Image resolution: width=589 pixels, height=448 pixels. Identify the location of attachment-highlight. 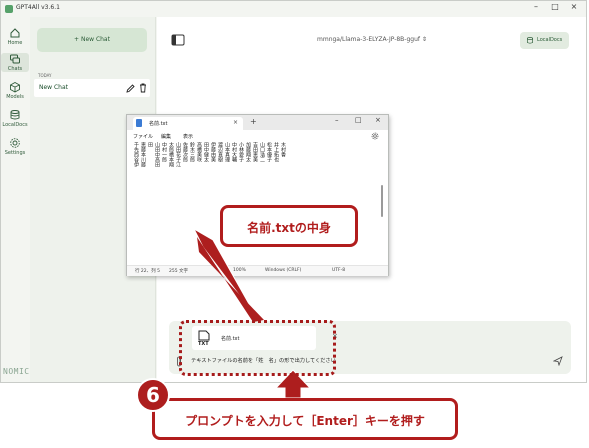
(257, 348).